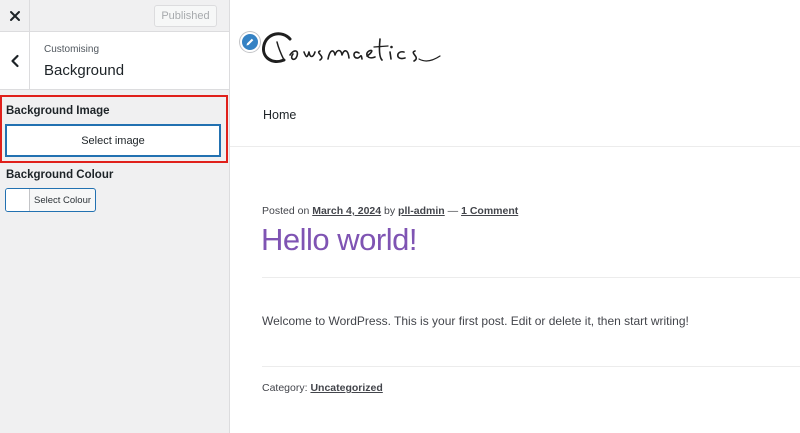 This screenshot has width=800, height=433. I want to click on breadcrumb: Customising, so click(72, 49).